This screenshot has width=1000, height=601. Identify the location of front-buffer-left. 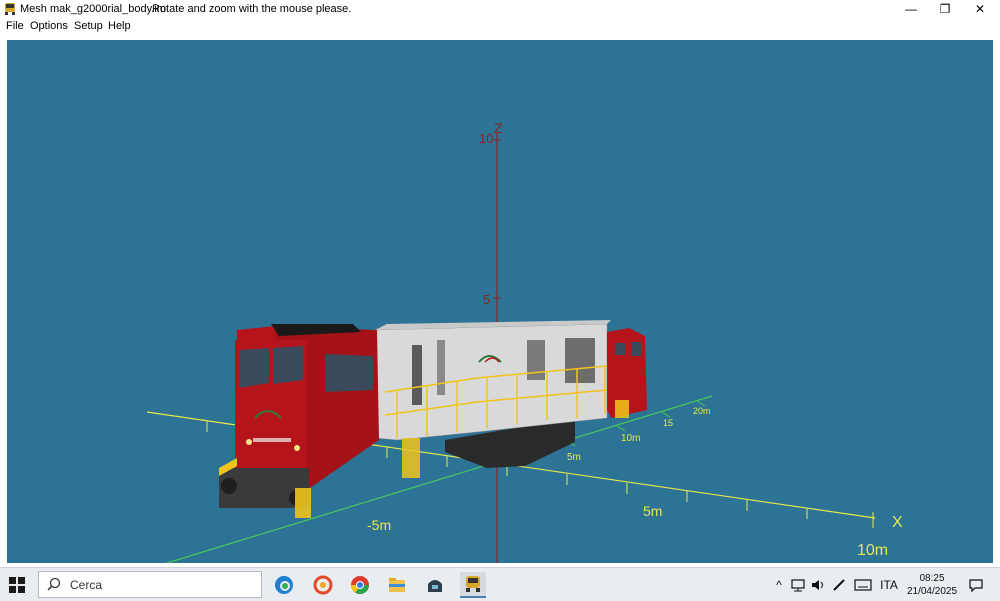
(229, 486).